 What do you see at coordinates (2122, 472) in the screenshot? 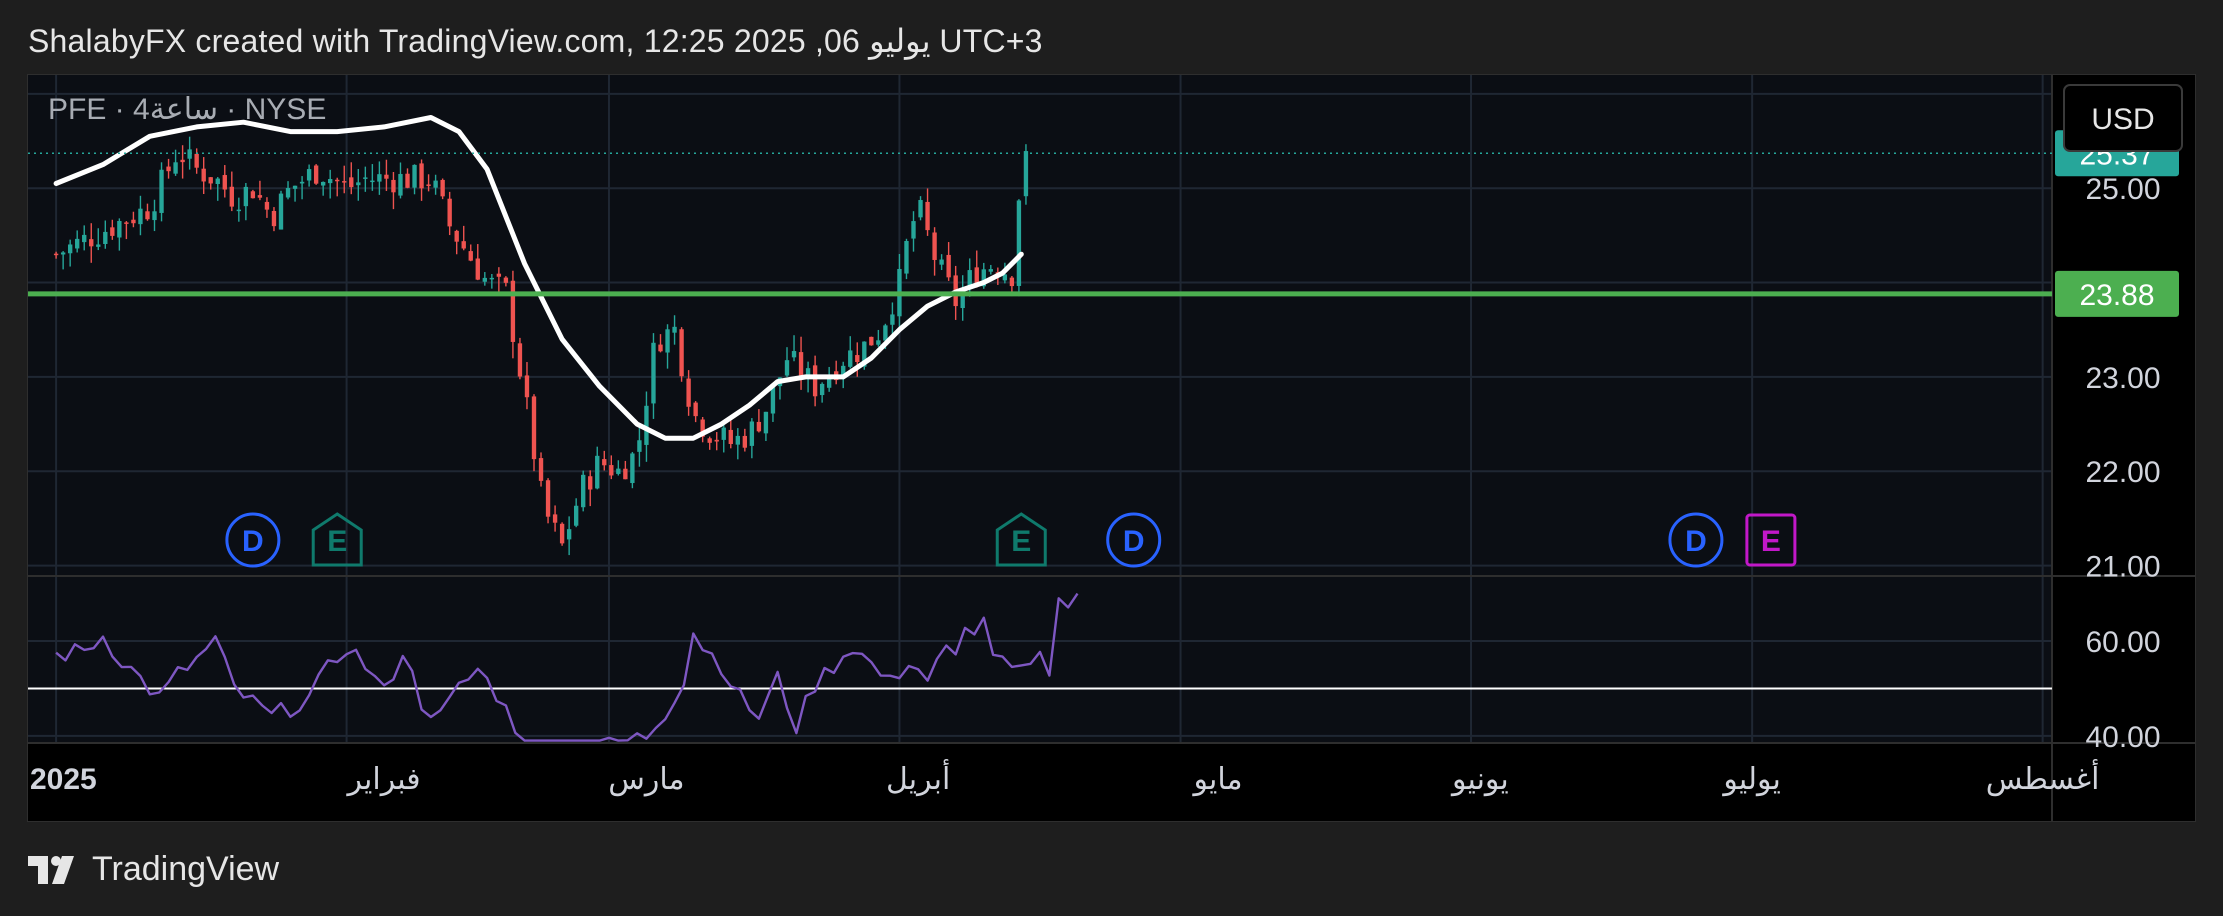
I see `price-tick-label: 22.00` at bounding box center [2122, 472].